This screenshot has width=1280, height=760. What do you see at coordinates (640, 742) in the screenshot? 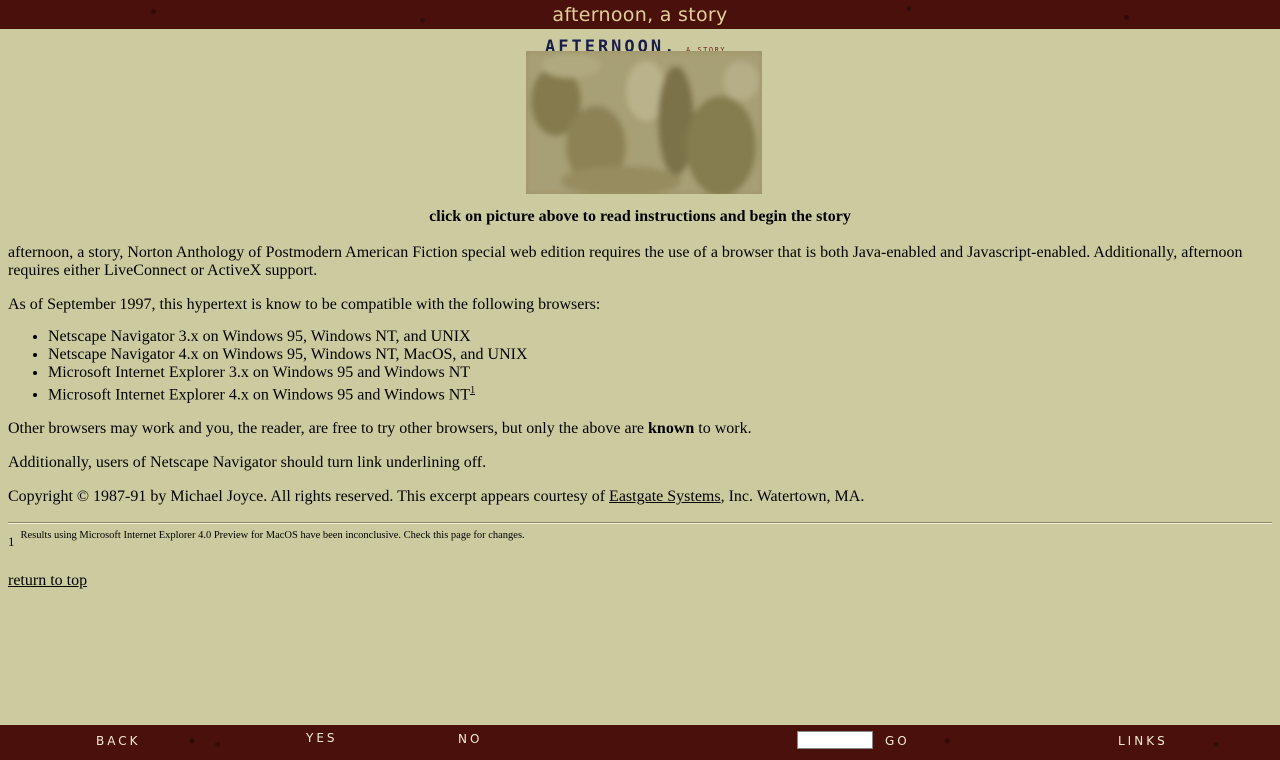
I see `bottom-nav-bar: BACK YES NO GO LINKS` at bounding box center [640, 742].